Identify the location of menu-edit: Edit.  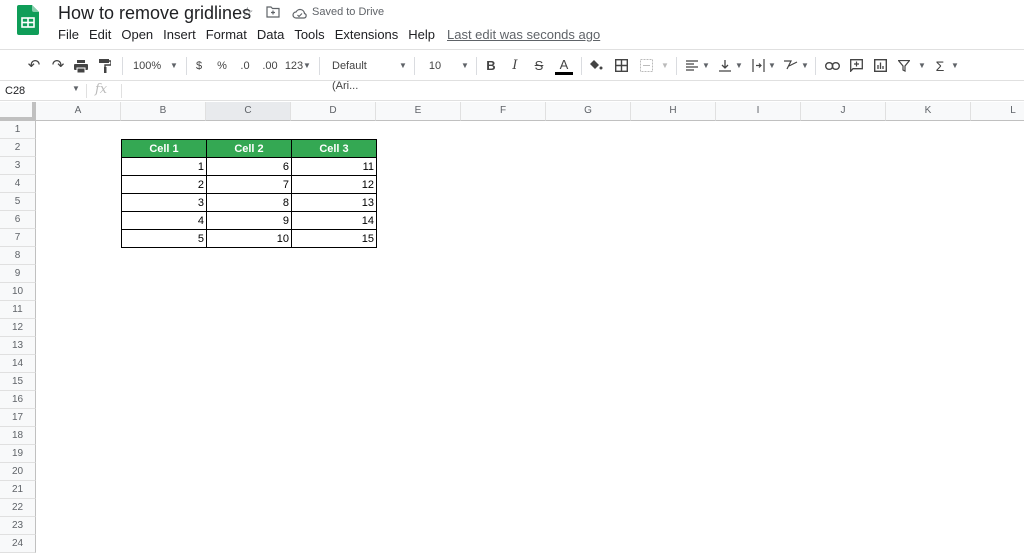
(100, 36).